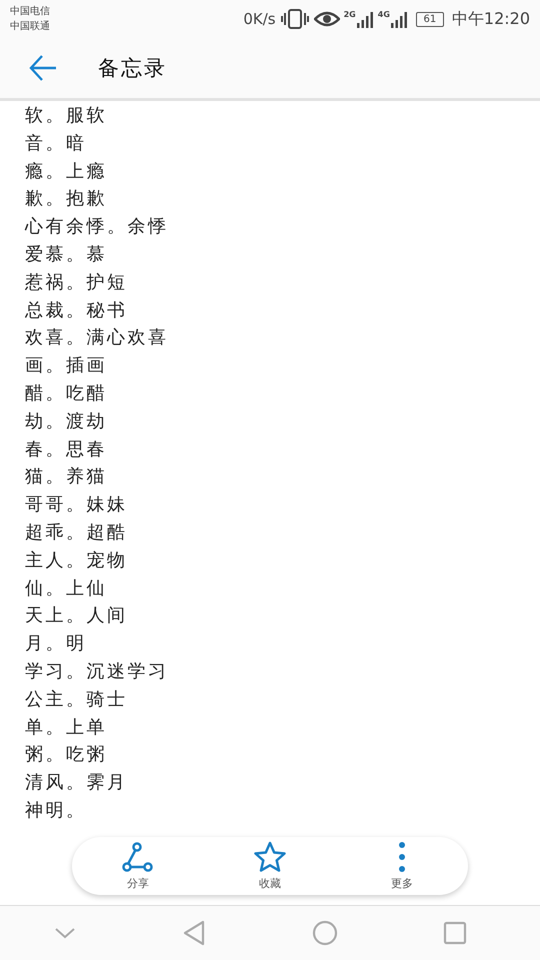  Describe the element at coordinates (327, 19) in the screenshot. I see `eye-icon` at that location.